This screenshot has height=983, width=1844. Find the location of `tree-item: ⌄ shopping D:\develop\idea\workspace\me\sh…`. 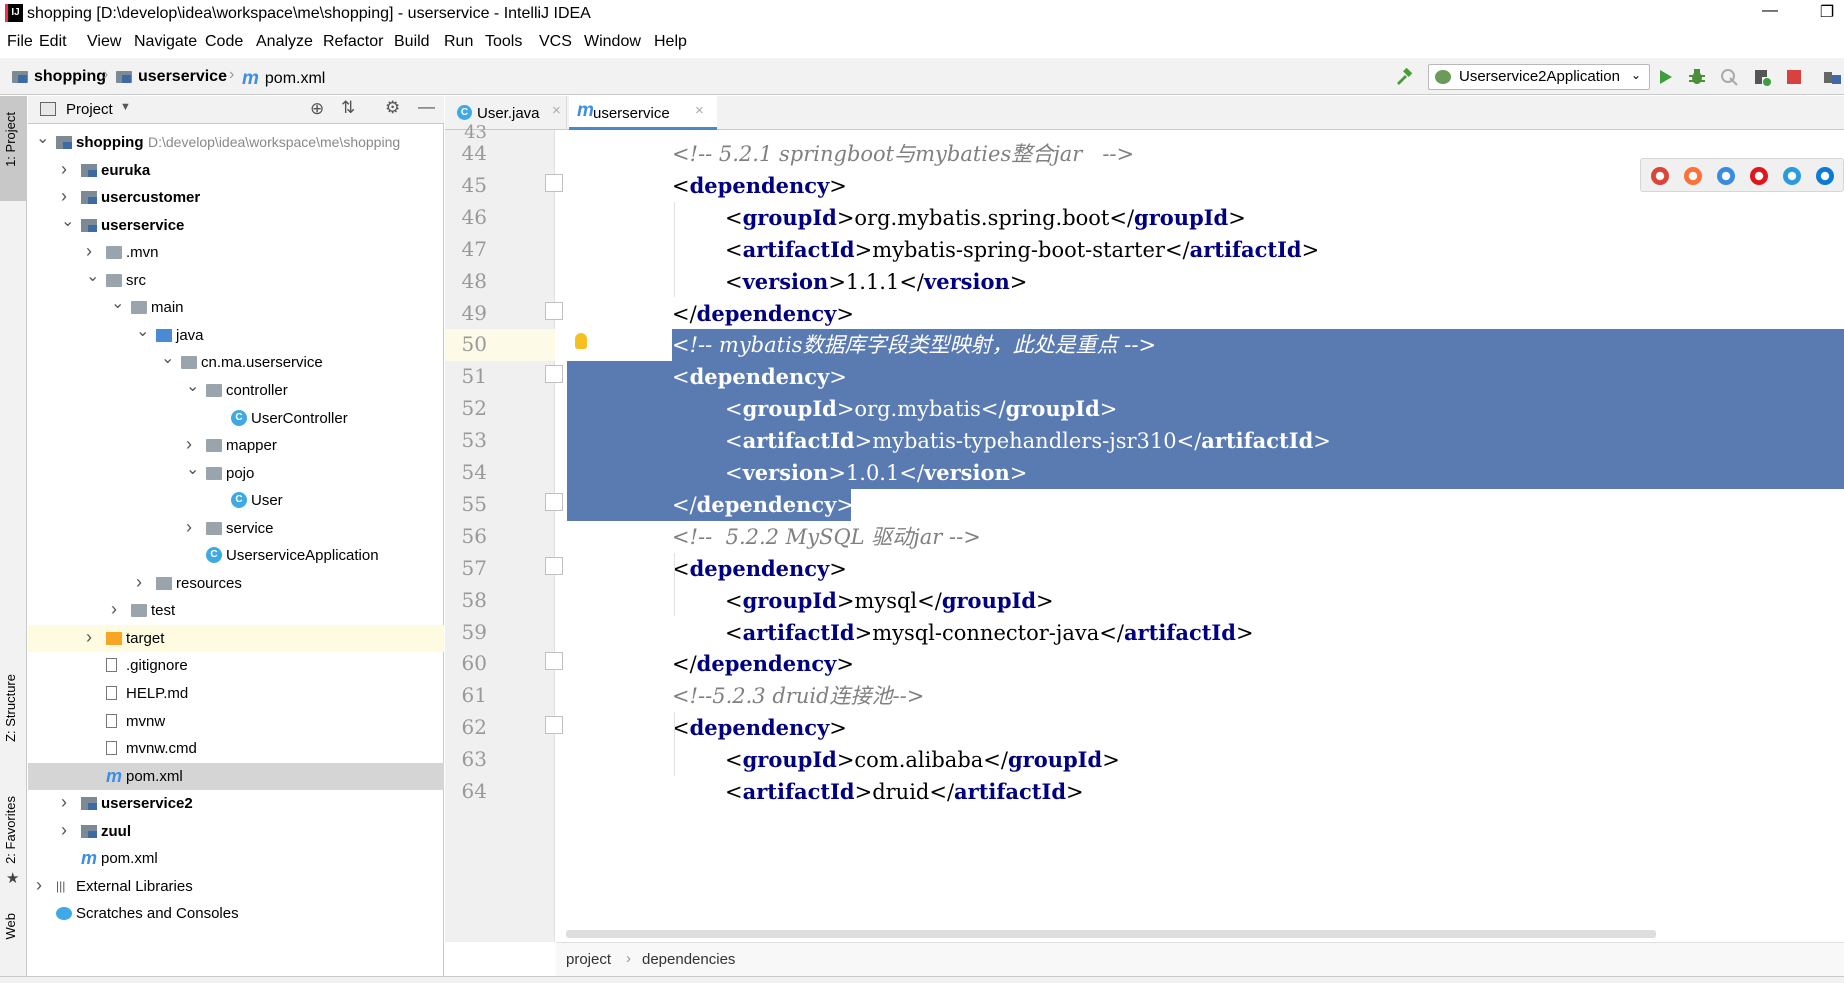

tree-item: ⌄ shopping D:\develop\idea\workspace\me\sh… is located at coordinates (236, 142).